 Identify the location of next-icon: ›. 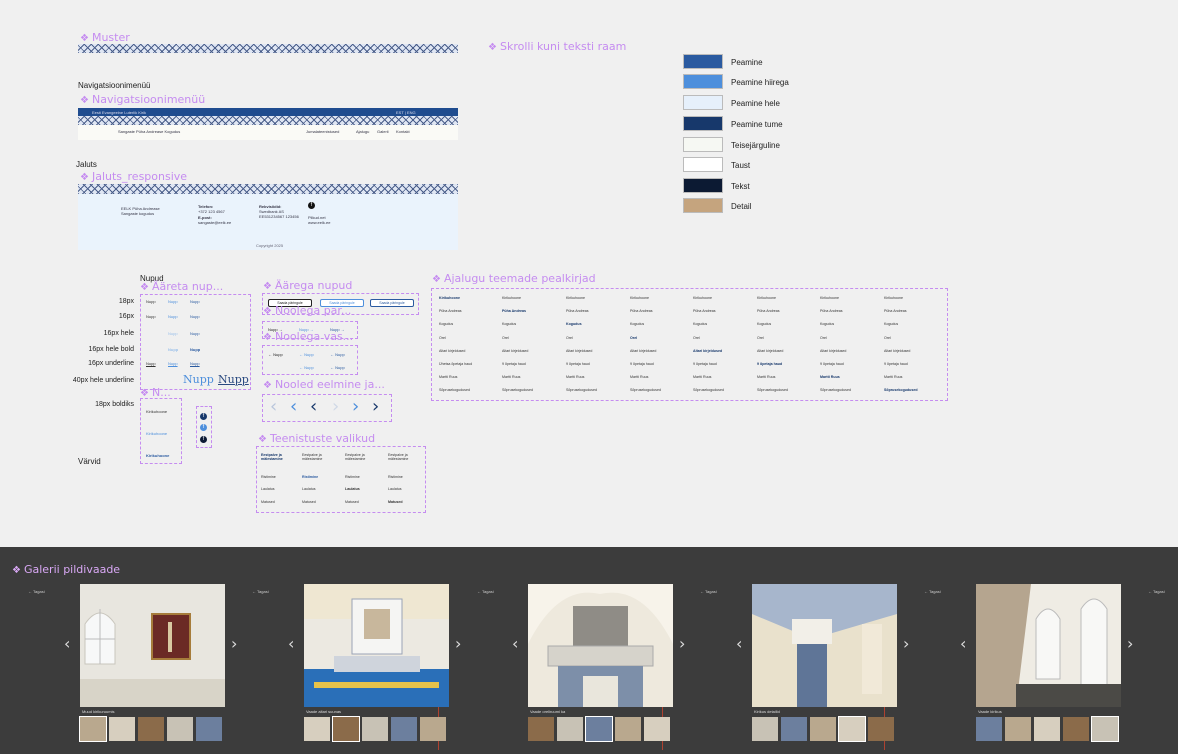
(375, 406).